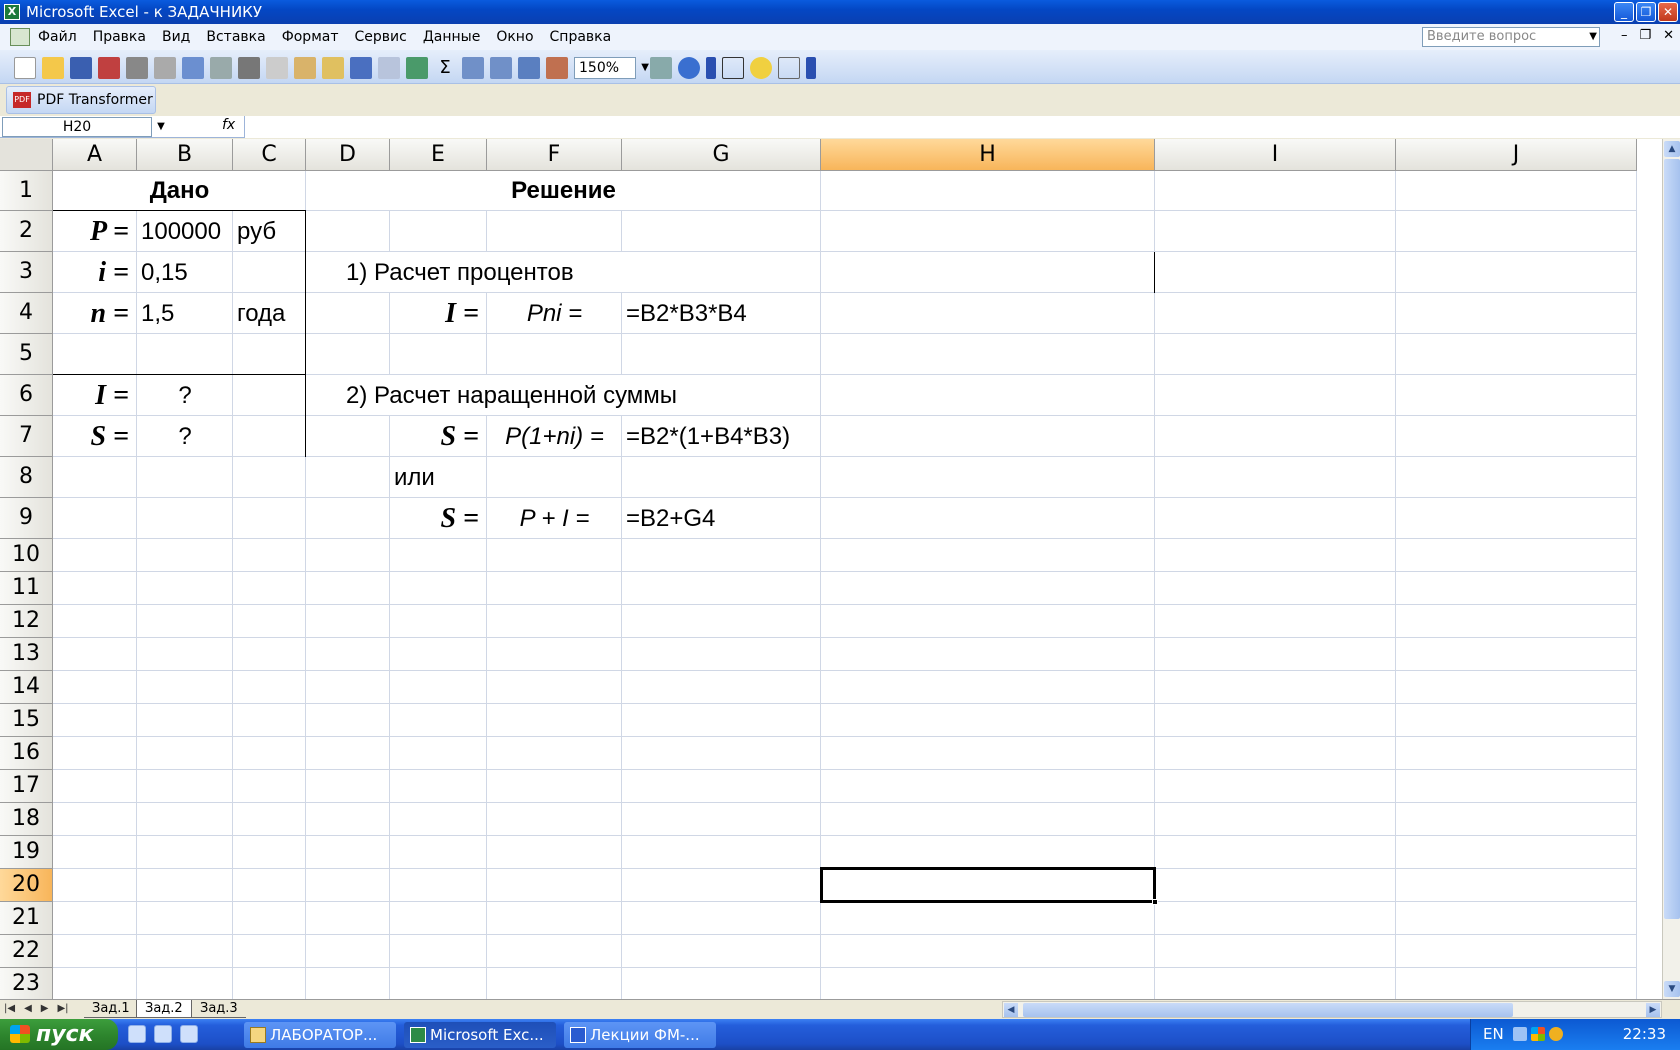  I want to click on scroll-up-icon: ▲, so click(1672, 149).